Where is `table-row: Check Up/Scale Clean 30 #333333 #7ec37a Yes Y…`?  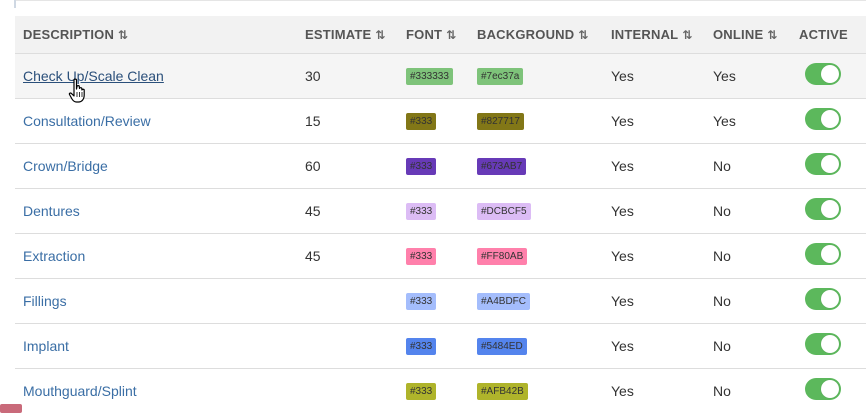
table-row: Check Up/Scale Clean 30 #333333 #7ec37a Yes Y… is located at coordinates (440, 76).